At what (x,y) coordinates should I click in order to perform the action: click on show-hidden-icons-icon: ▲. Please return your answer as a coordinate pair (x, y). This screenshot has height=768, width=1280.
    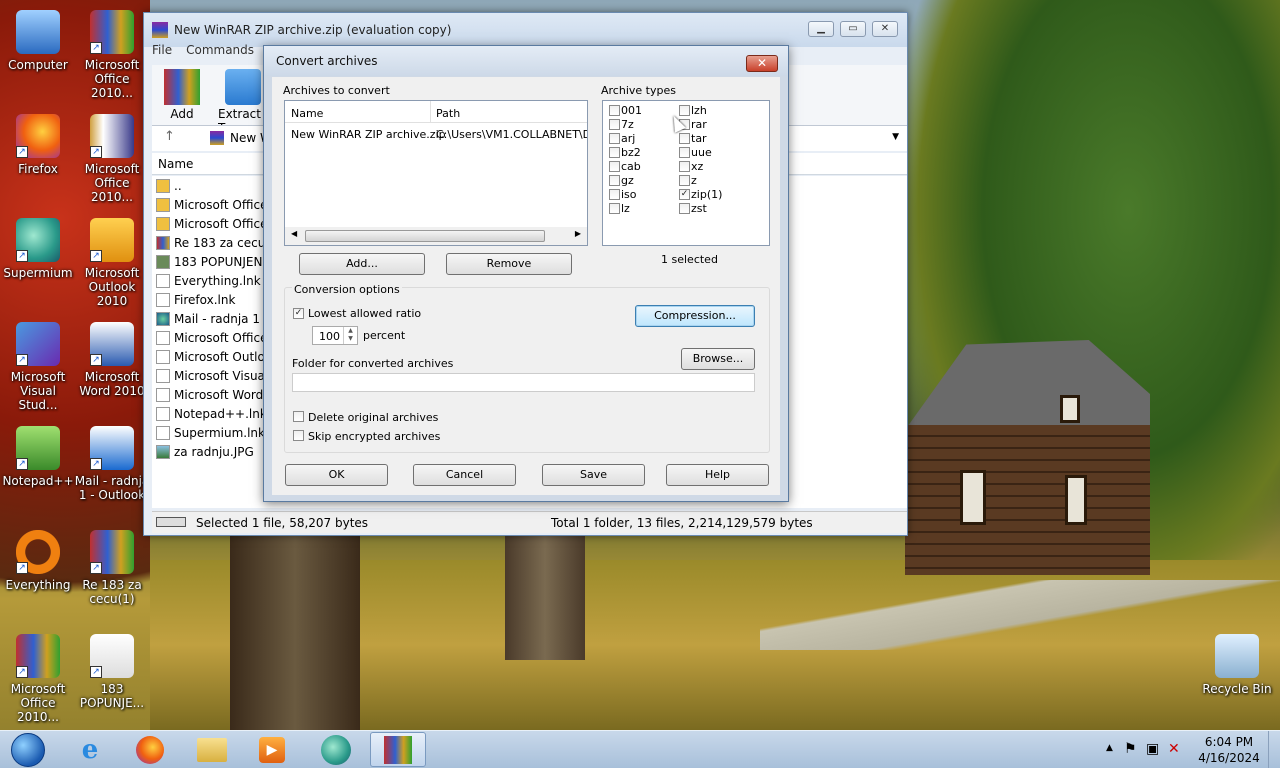
    Looking at the image, I should click on (1109, 748).